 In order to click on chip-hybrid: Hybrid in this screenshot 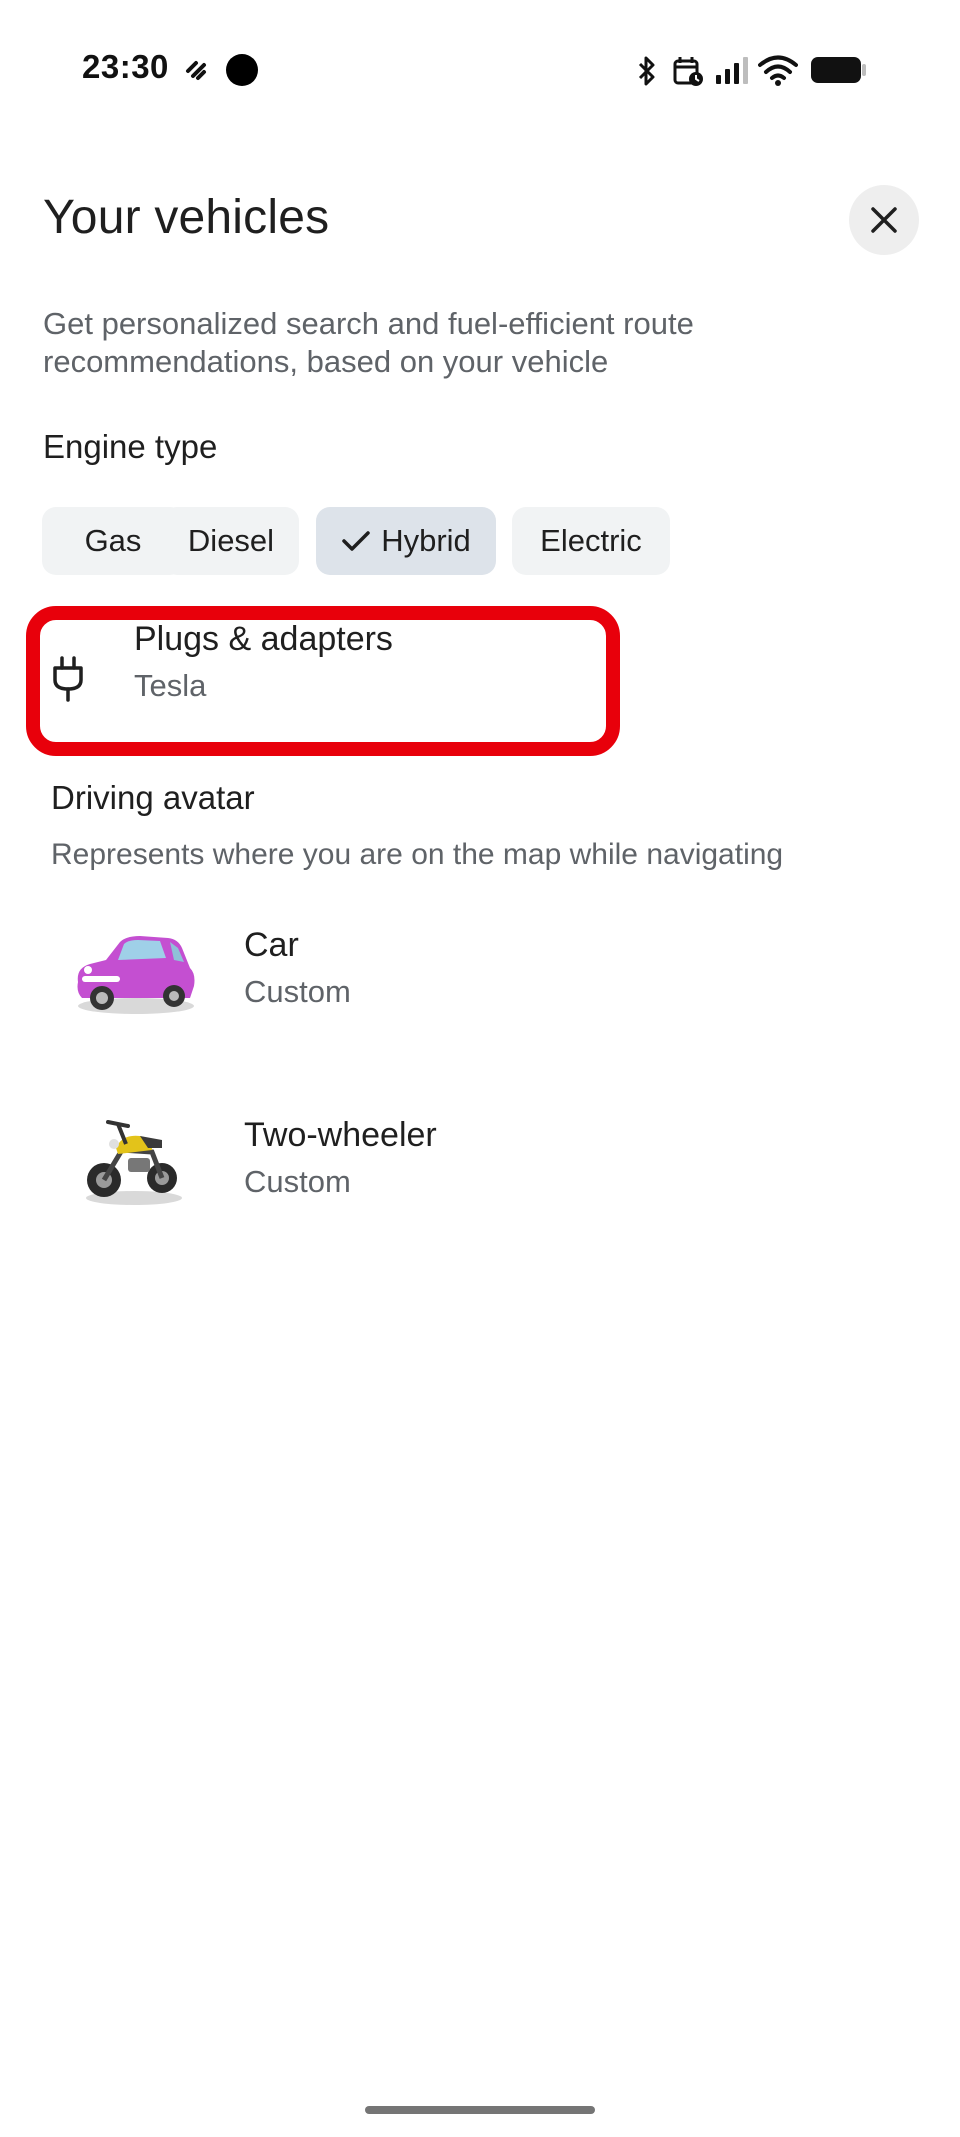, I will do `click(406, 541)`.